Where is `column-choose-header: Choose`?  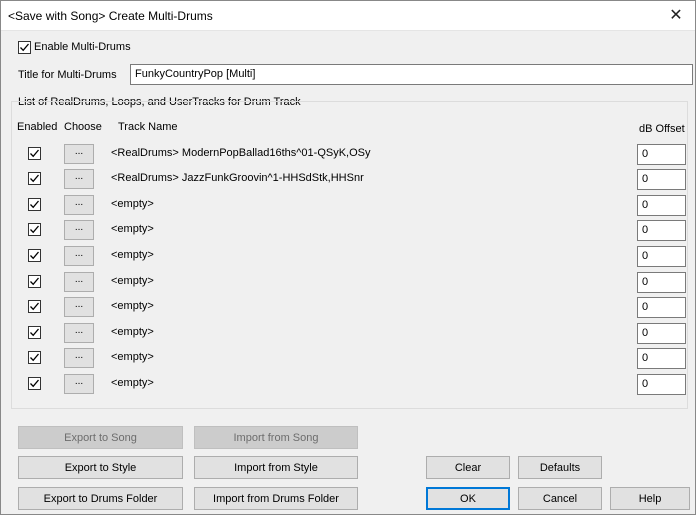
column-choose-header: Choose is located at coordinates (83, 127).